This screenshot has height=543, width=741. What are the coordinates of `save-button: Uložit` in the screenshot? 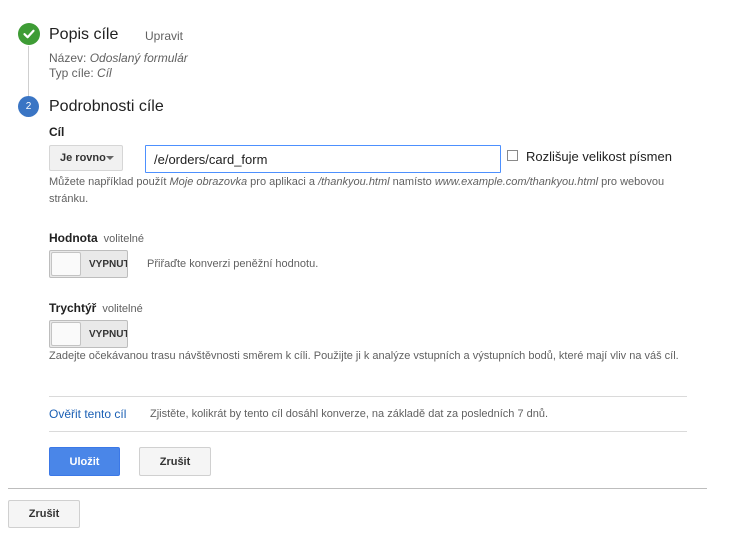 It's located at (84, 461).